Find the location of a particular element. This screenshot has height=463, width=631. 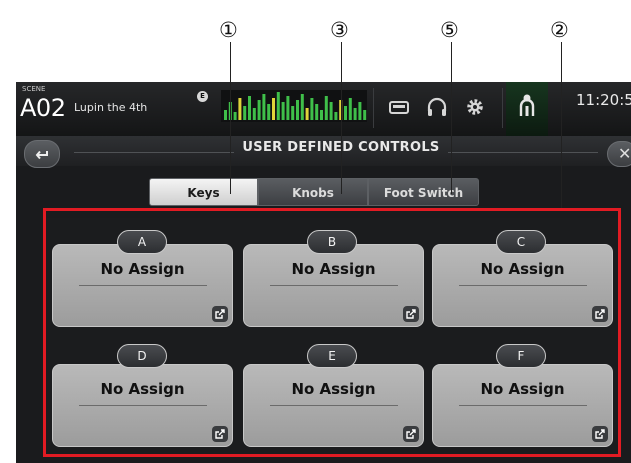

key-d-value: No Assign is located at coordinates (142, 389).